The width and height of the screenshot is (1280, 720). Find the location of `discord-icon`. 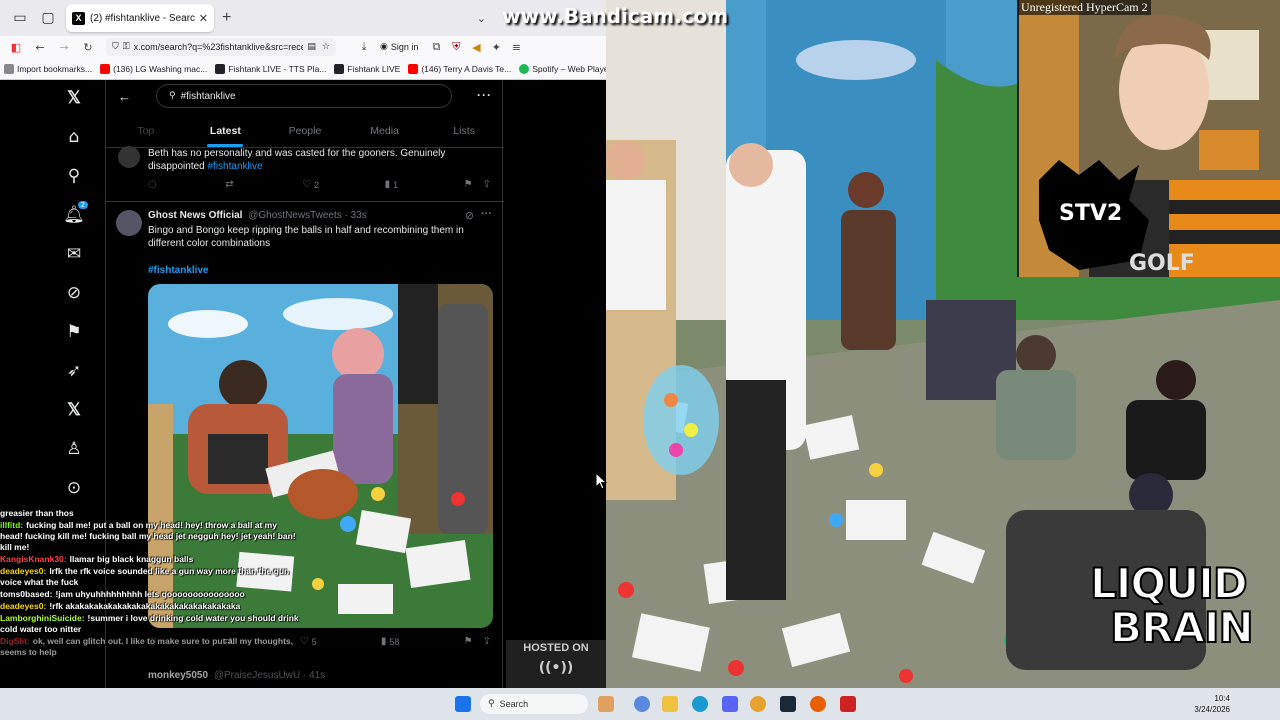

discord-icon is located at coordinates (730, 704).